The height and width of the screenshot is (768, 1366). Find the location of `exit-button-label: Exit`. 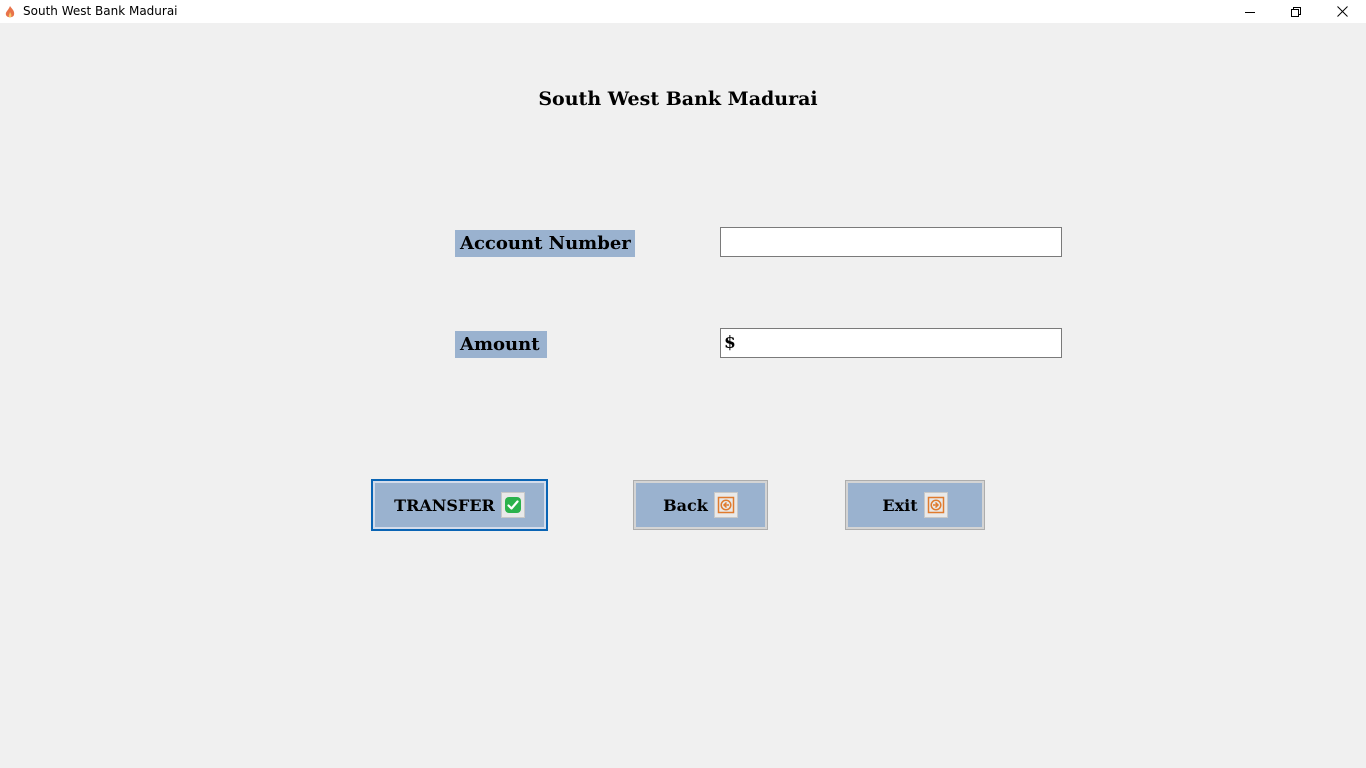

exit-button-label: Exit is located at coordinates (900, 505).